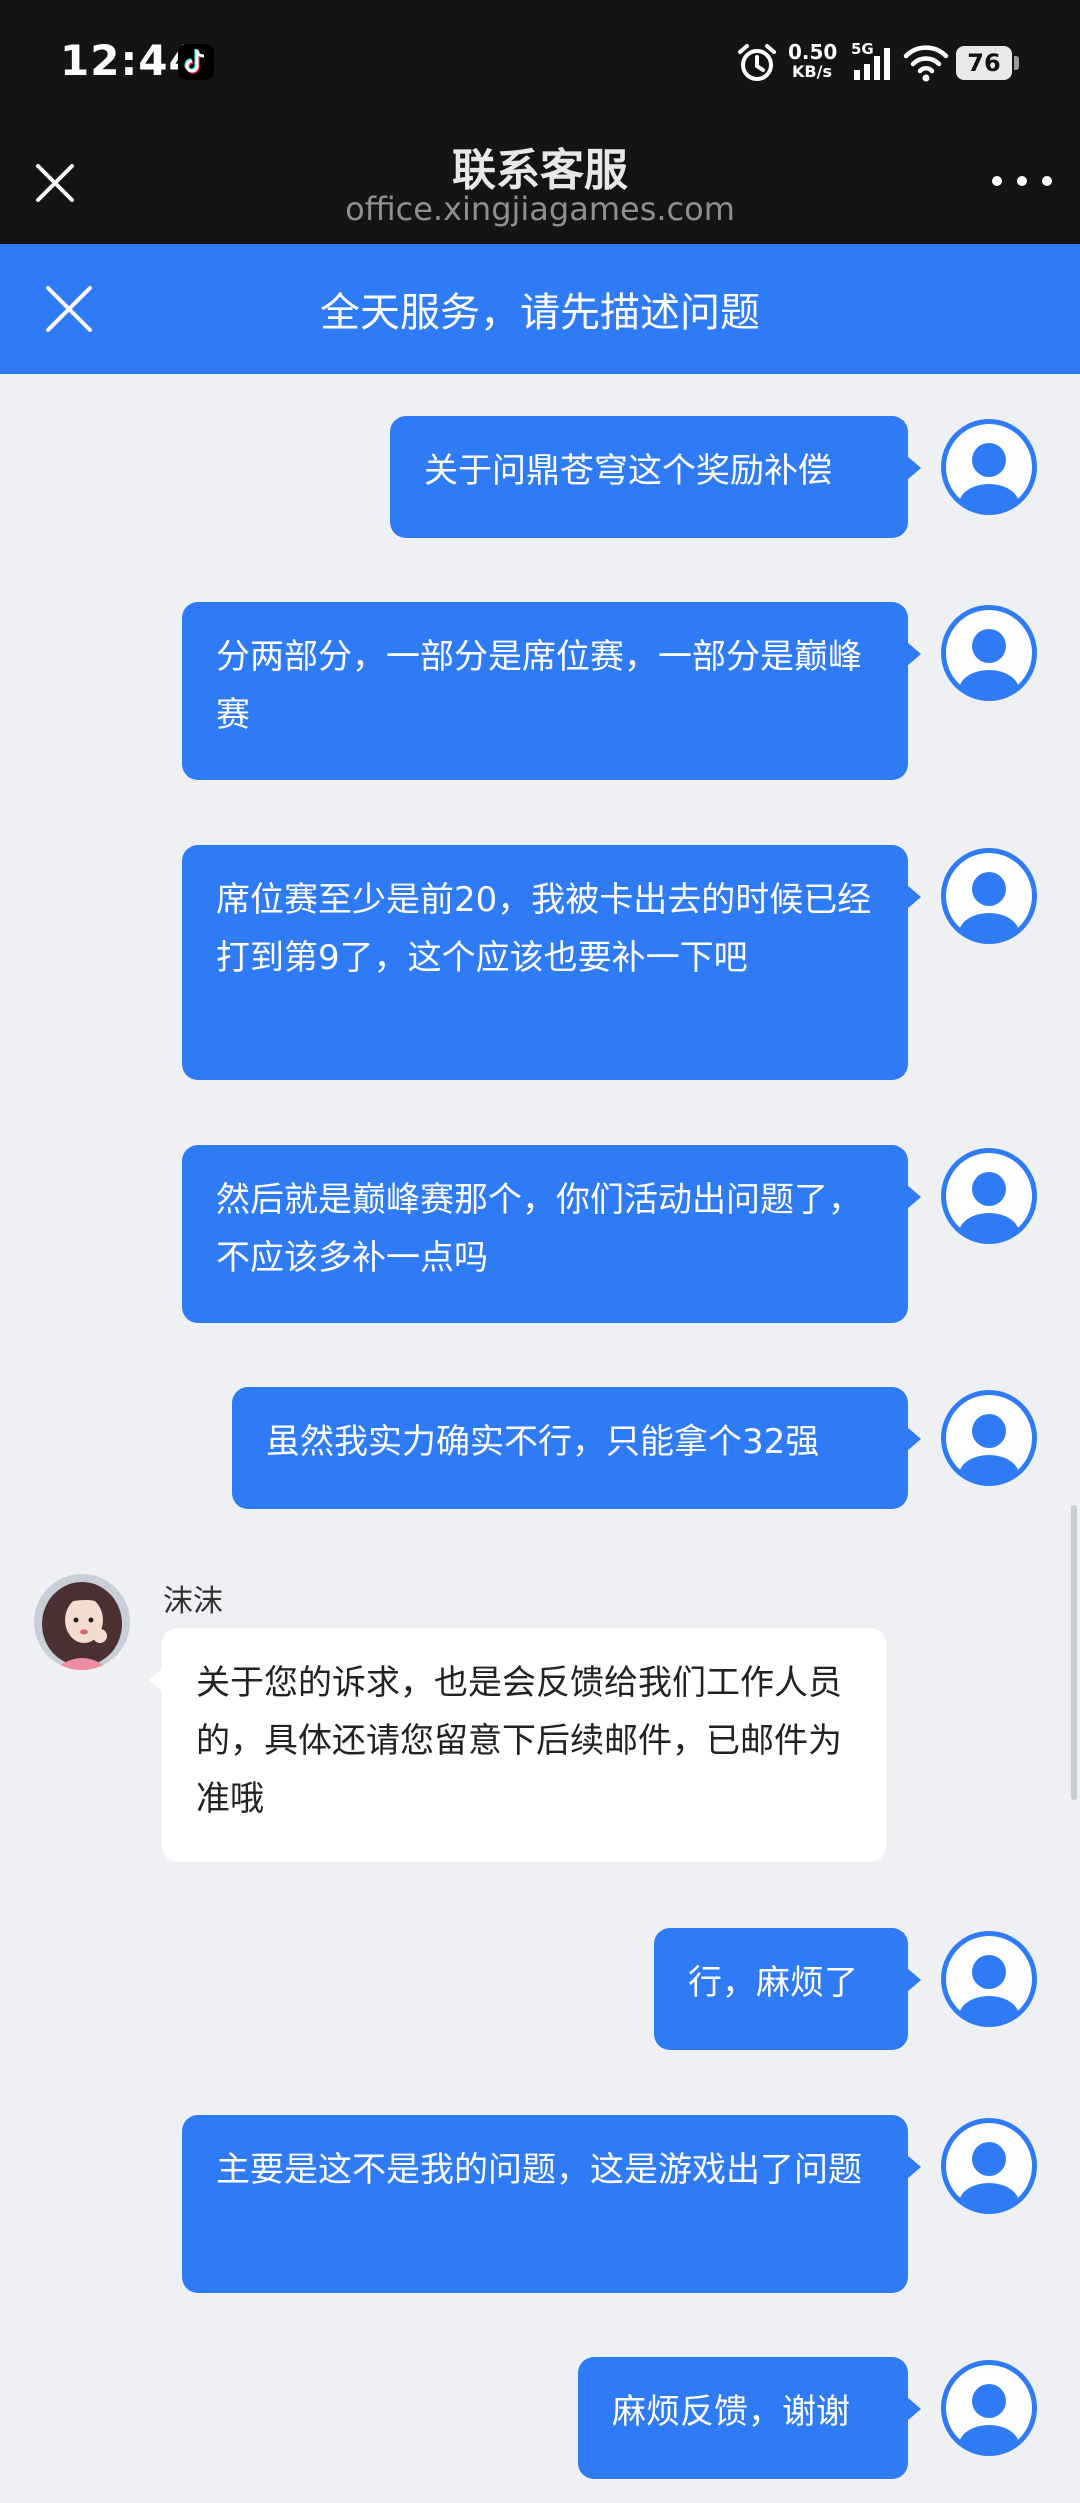  I want to click on page-url: office.xingjiagames.com, so click(540, 209).